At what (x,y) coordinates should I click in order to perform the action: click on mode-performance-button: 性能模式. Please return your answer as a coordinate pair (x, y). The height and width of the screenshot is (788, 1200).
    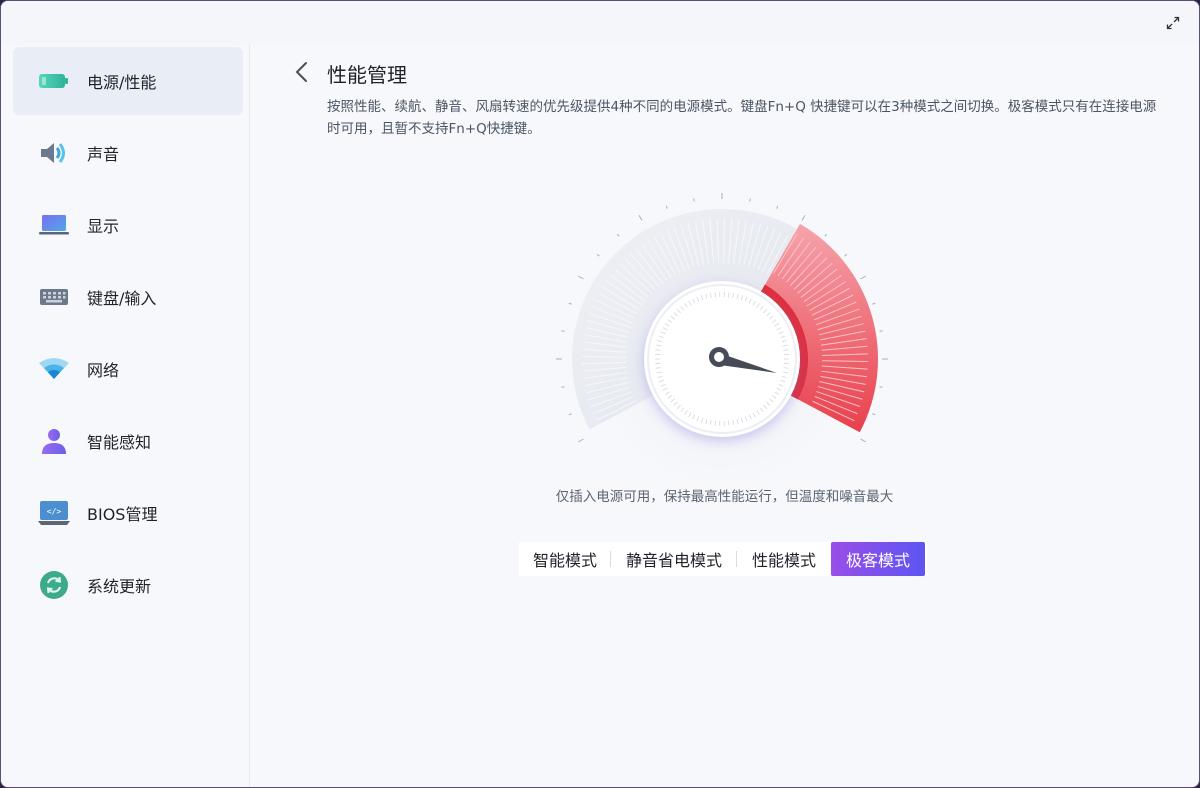
    Looking at the image, I should click on (784, 559).